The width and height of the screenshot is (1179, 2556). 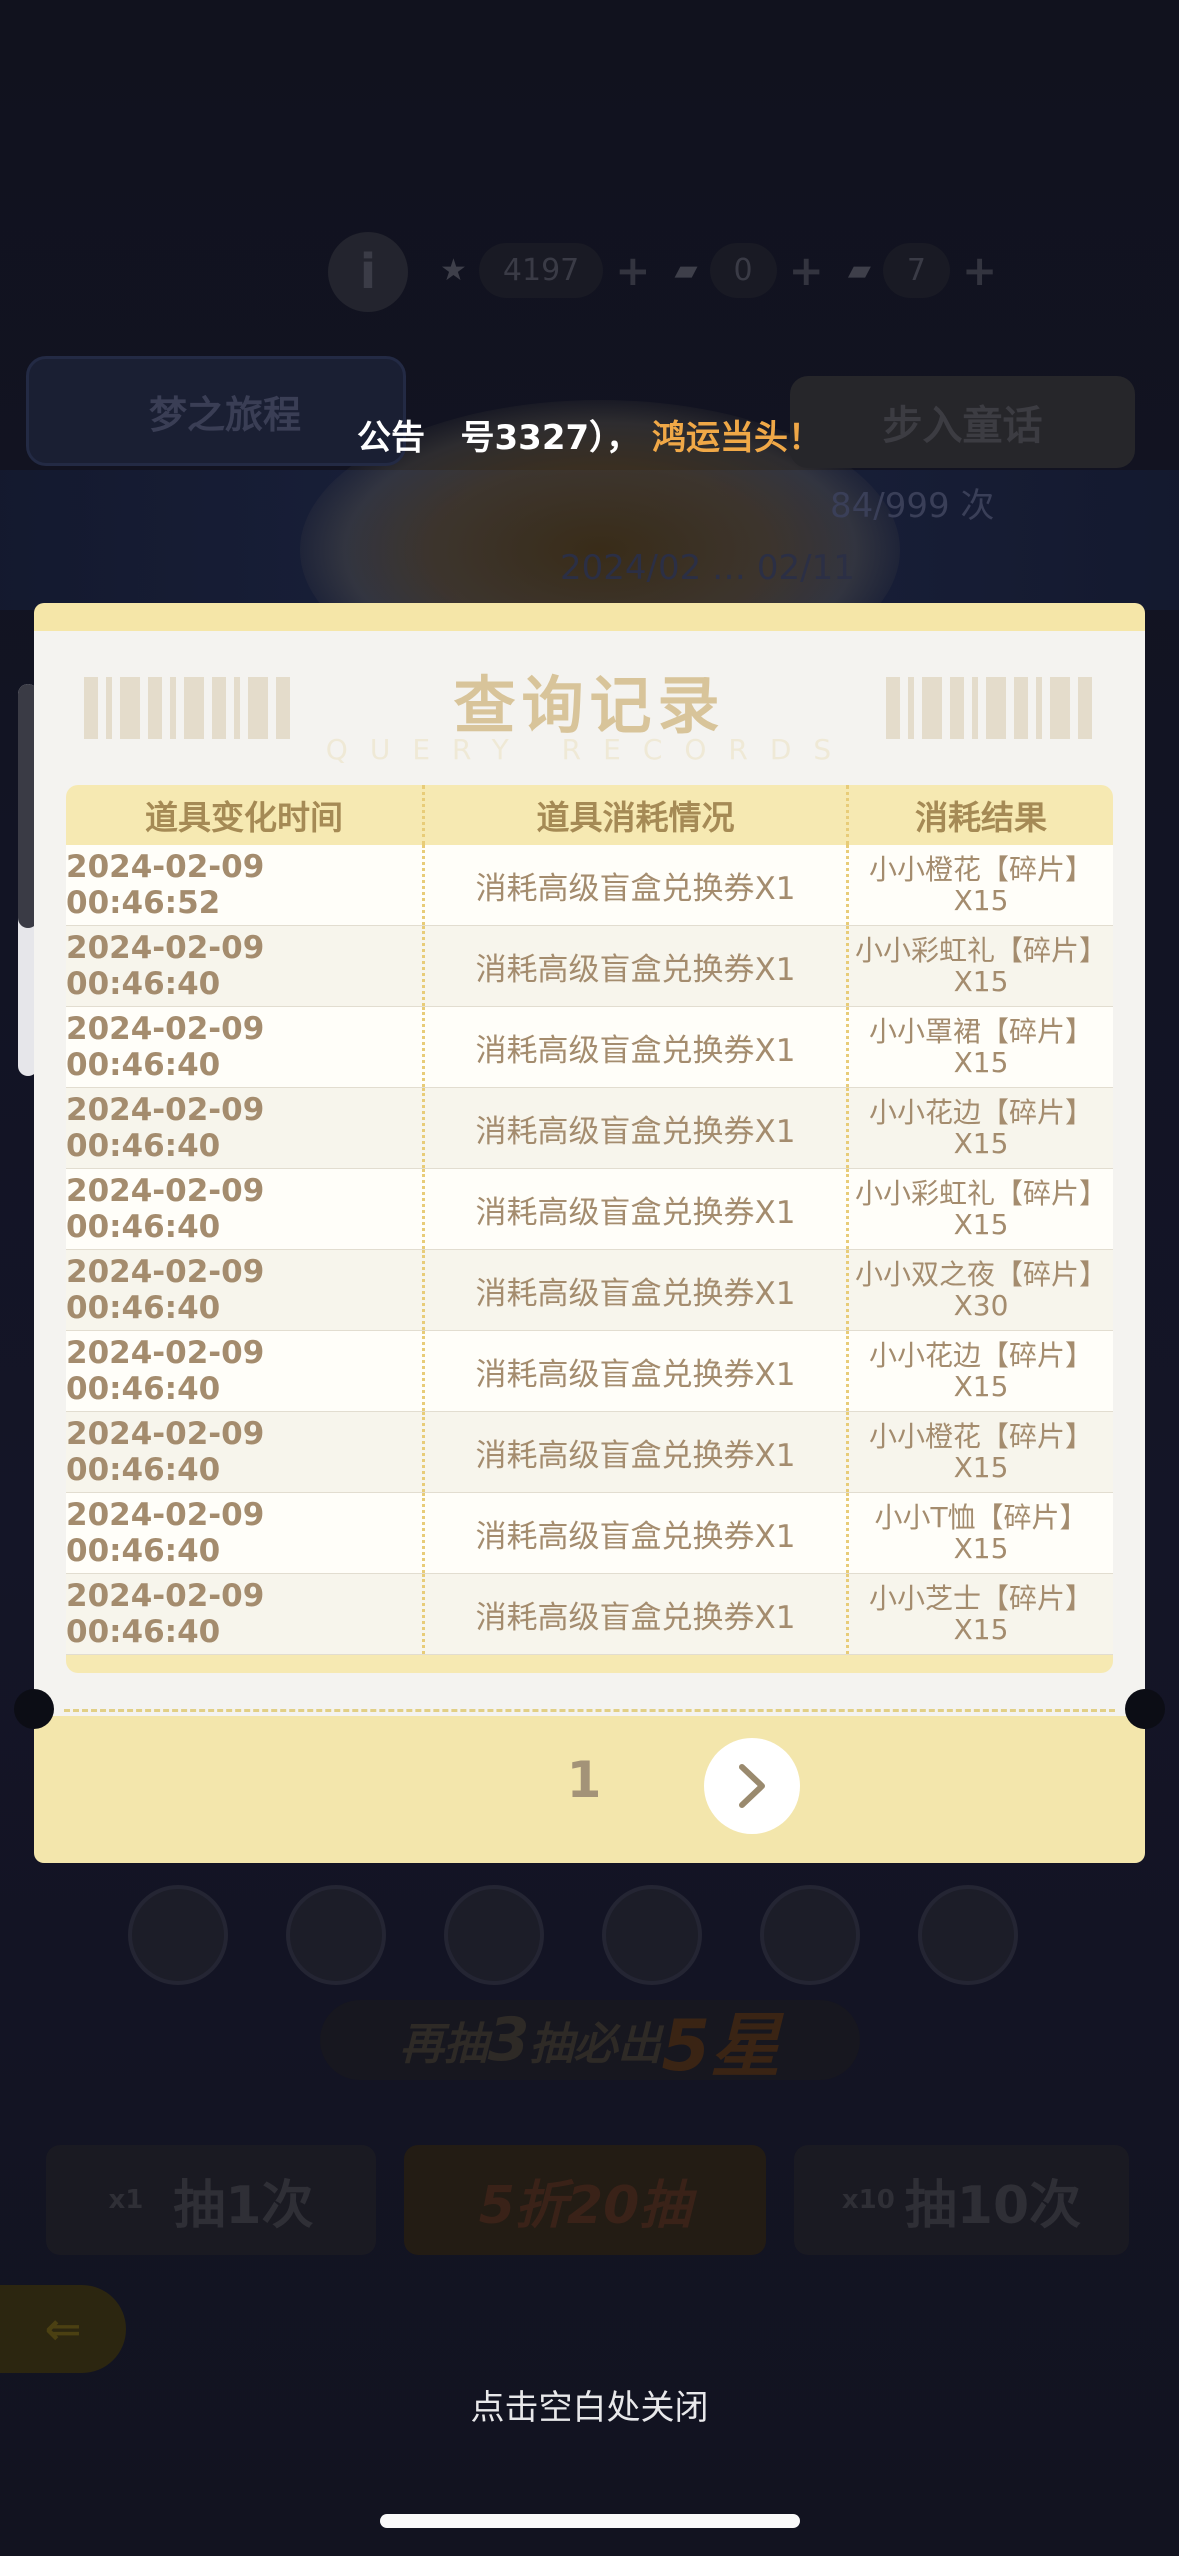 I want to click on announcement-label: 公告, so click(x=391, y=438).